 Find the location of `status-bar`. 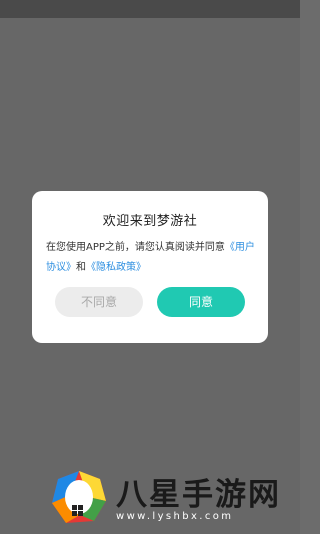

status-bar is located at coordinates (150, 9).